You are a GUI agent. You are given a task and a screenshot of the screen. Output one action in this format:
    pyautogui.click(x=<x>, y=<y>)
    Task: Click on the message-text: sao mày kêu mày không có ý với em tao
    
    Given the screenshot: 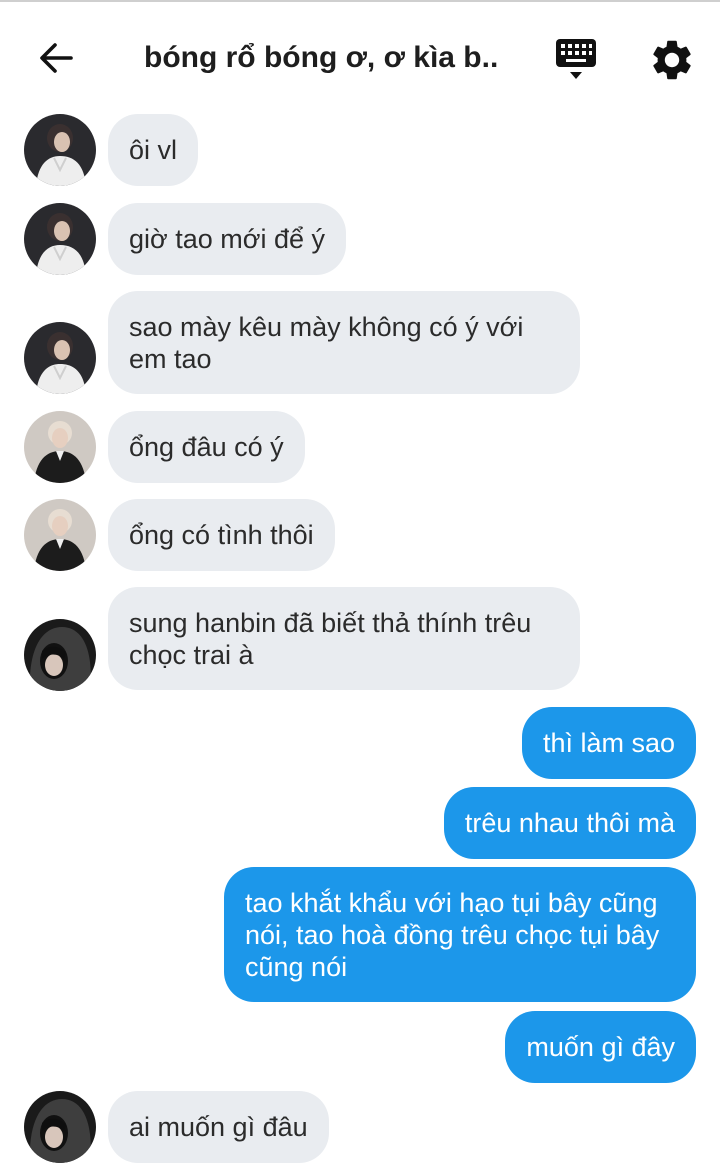 What is the action you would take?
    pyautogui.click(x=326, y=343)
    